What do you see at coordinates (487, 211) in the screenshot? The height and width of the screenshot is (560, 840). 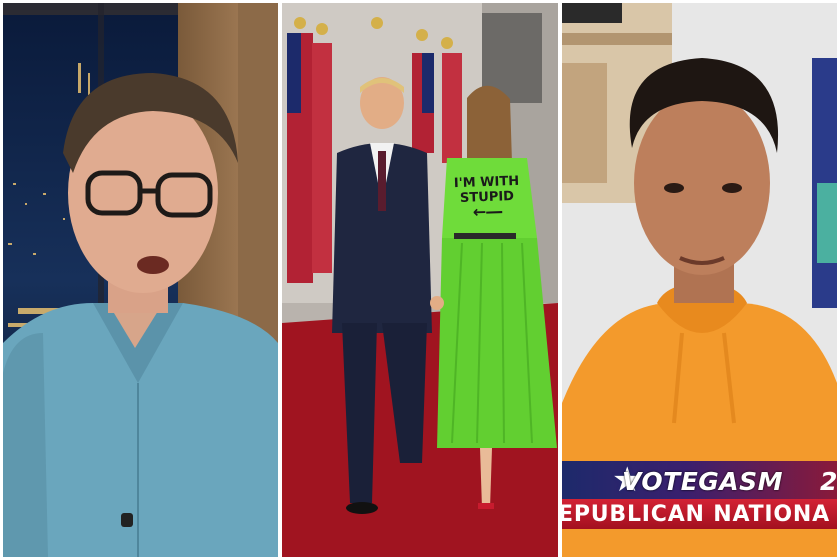 I see `arrow-left-icon: ←―` at bounding box center [487, 211].